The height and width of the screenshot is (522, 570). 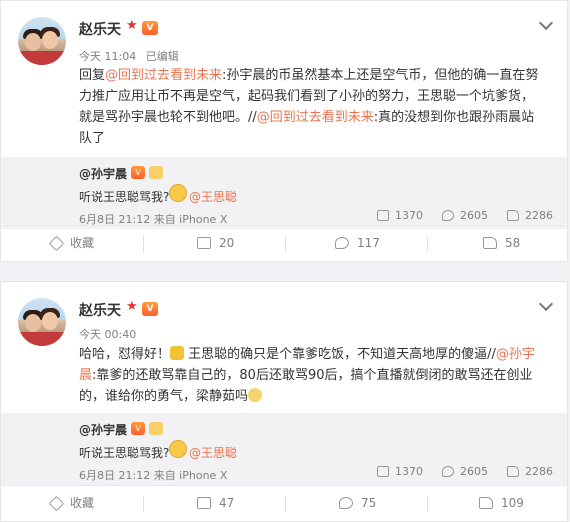 I want to click on comment-count: 75, so click(x=369, y=503).